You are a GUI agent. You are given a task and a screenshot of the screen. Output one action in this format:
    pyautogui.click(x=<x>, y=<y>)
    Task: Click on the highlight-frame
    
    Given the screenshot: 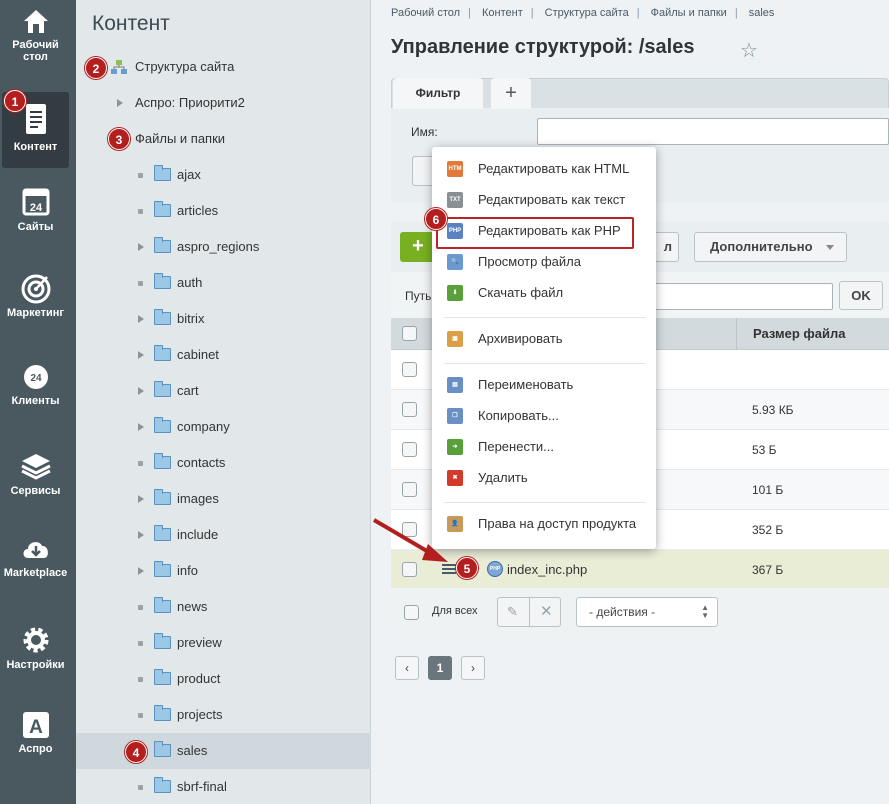 What is the action you would take?
    pyautogui.click(x=535, y=233)
    